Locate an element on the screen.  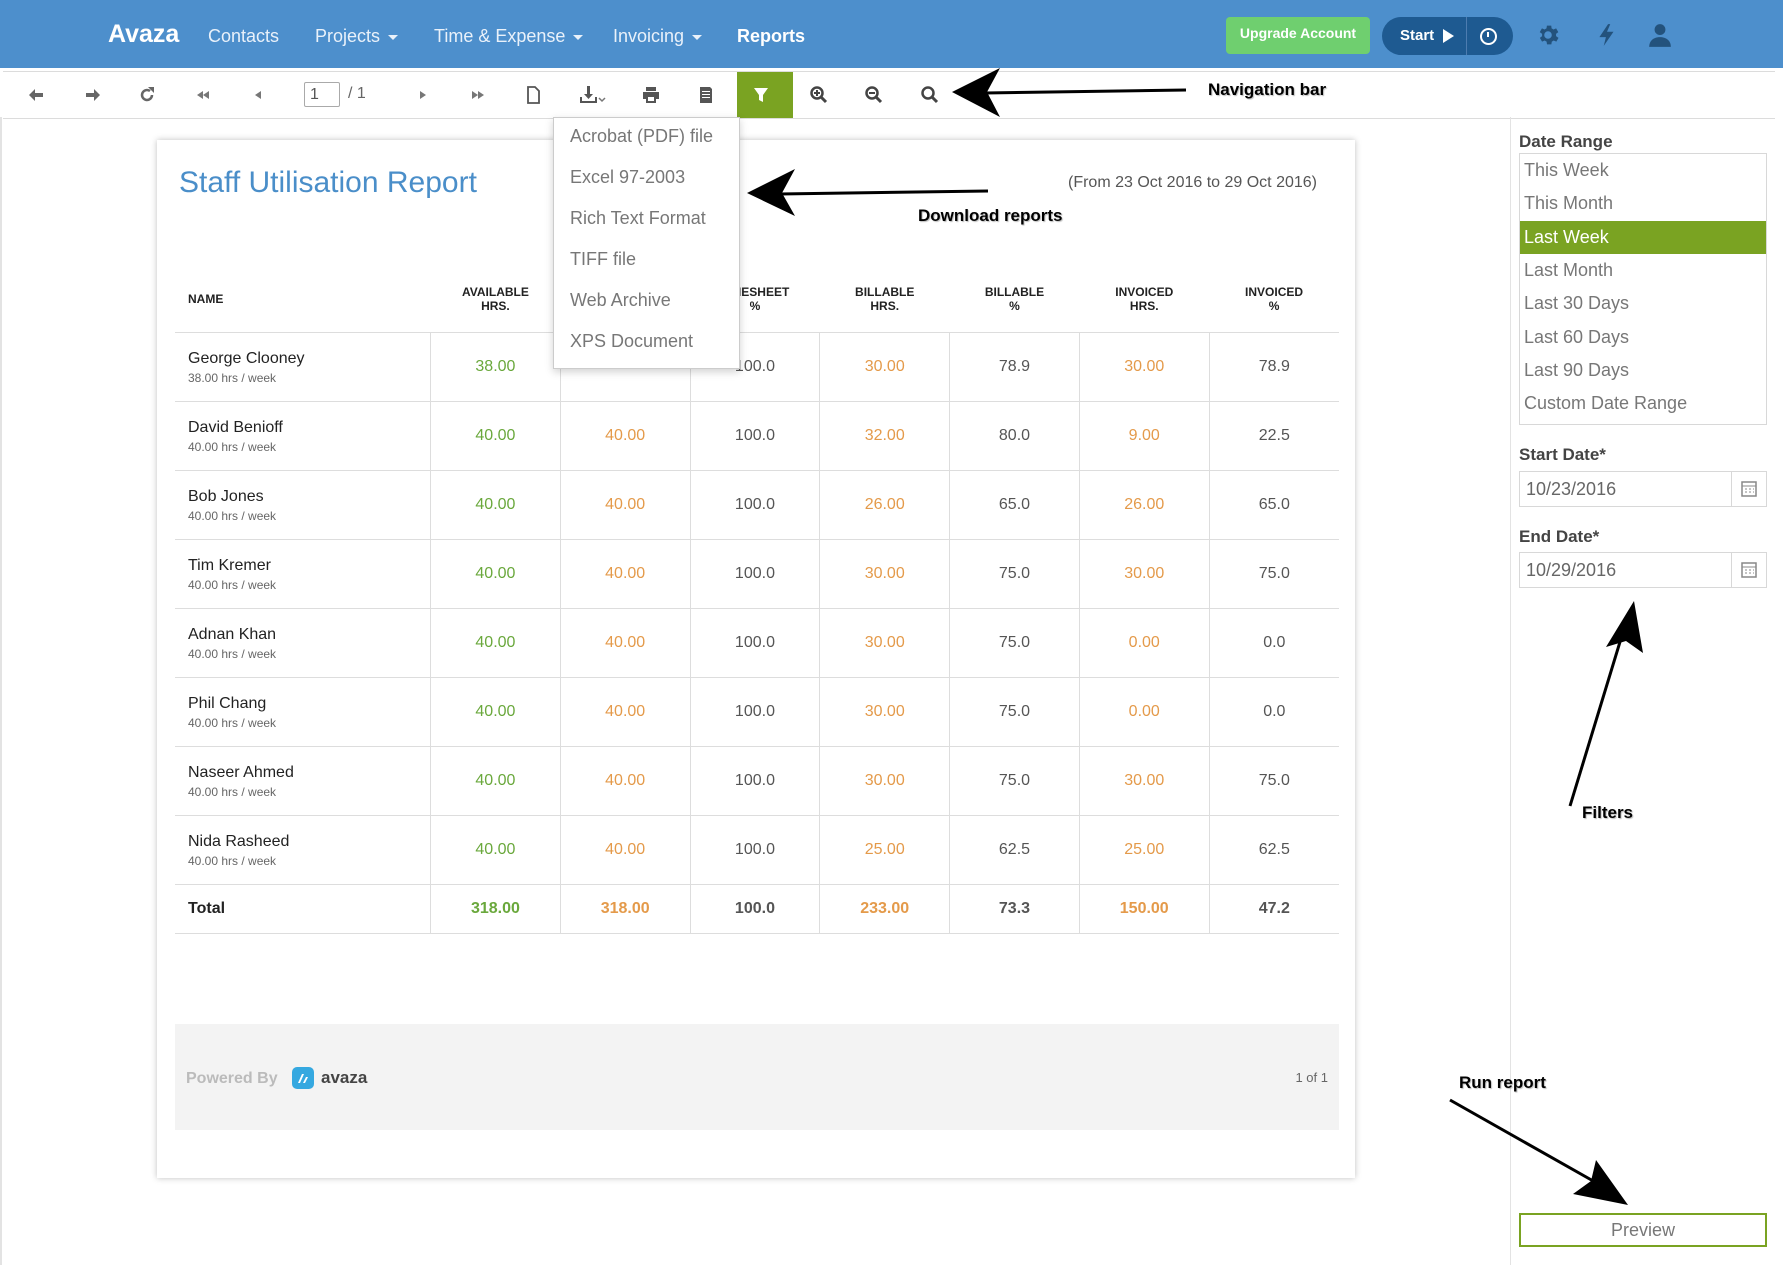
staff-weekly-hours: 40.00 hrs / week is located at coordinates (232, 722).